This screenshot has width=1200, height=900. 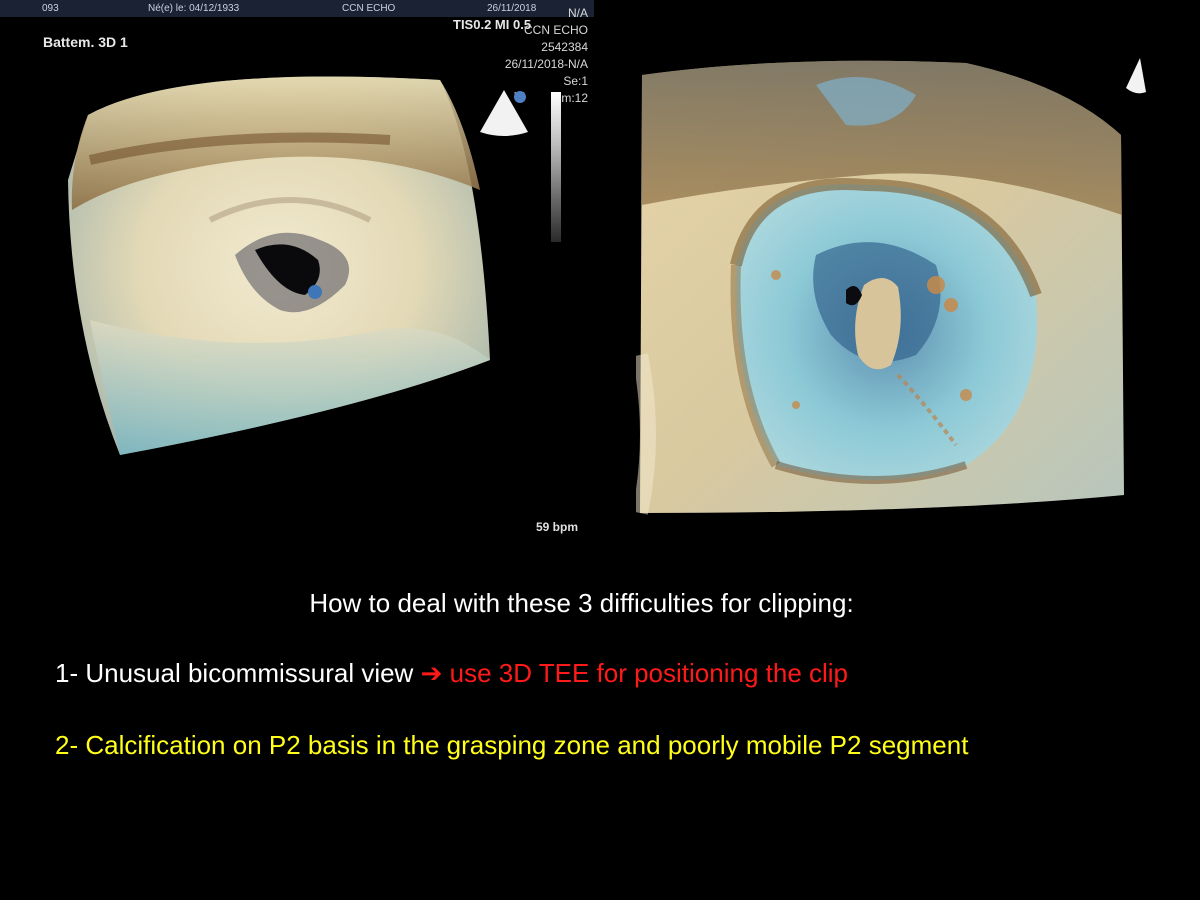 I want to click on heart-rate: 59 bpm, so click(x=557, y=527).